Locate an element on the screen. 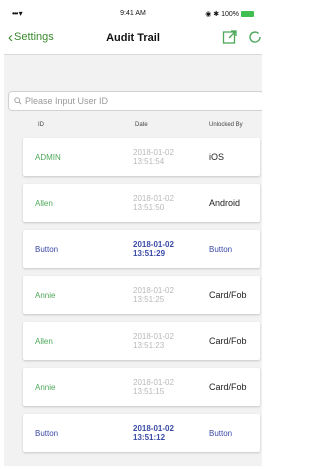 Image resolution: width=320 pixels, height=469 pixels. search-input is located at coordinates (132, 101).